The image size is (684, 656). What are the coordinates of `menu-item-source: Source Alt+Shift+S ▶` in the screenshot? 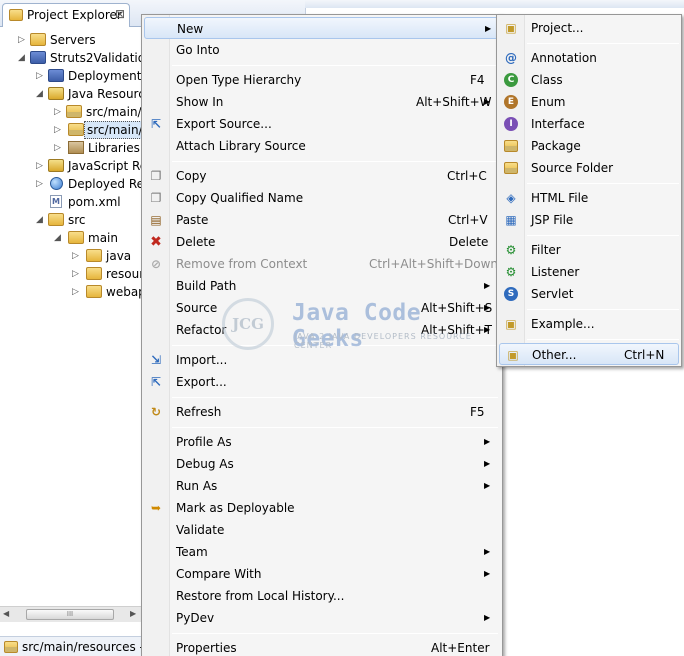 It's located at (322, 308).